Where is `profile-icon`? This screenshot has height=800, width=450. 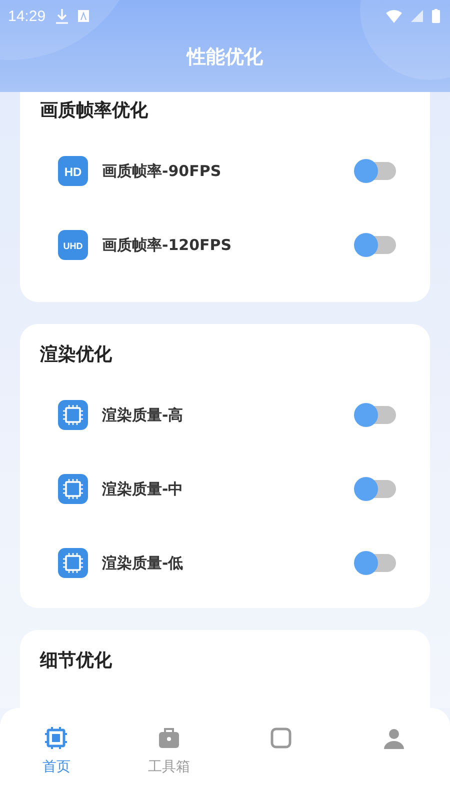 profile-icon is located at coordinates (394, 738).